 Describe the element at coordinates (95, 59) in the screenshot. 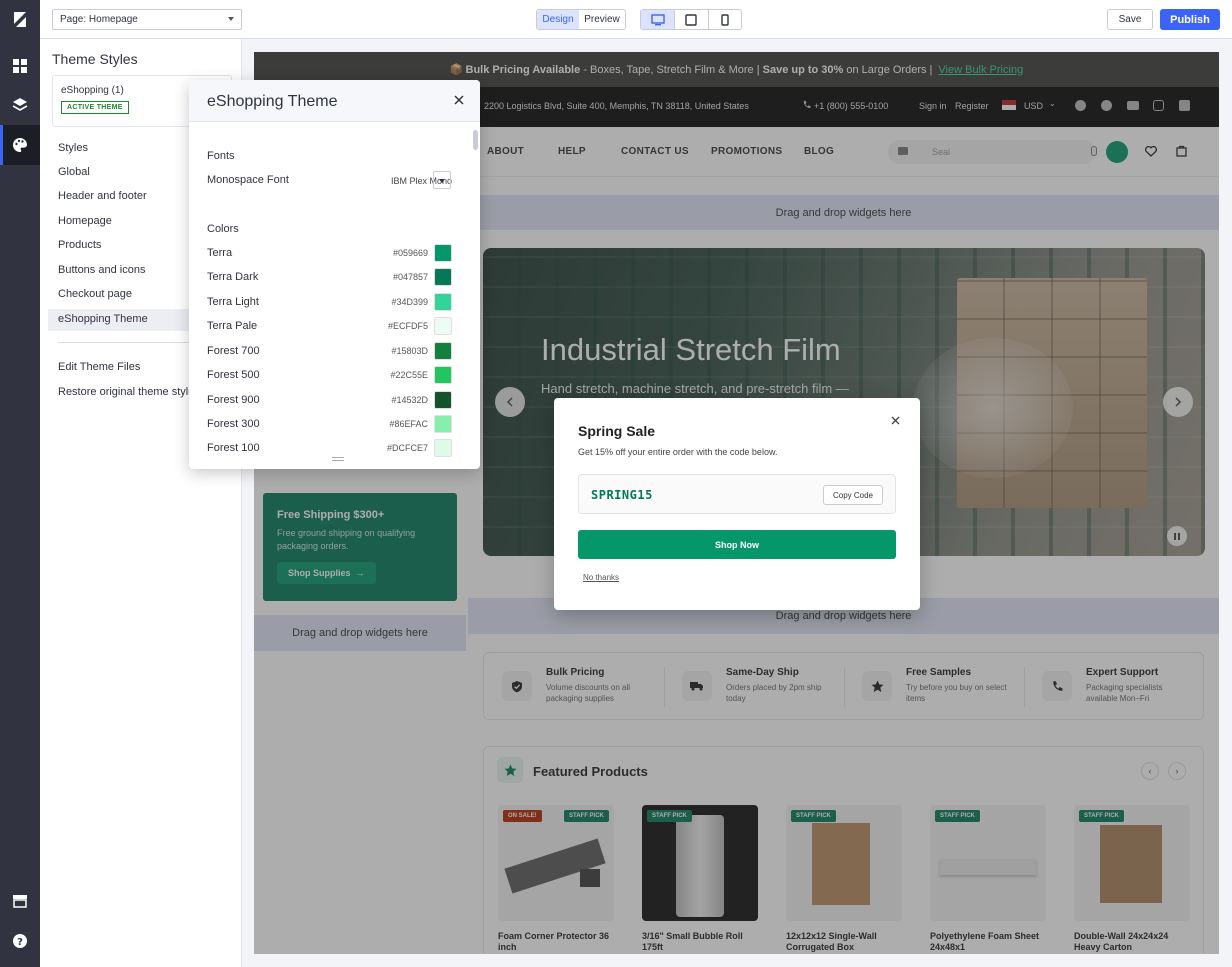

I see `sidebar-title: Theme Styles` at that location.